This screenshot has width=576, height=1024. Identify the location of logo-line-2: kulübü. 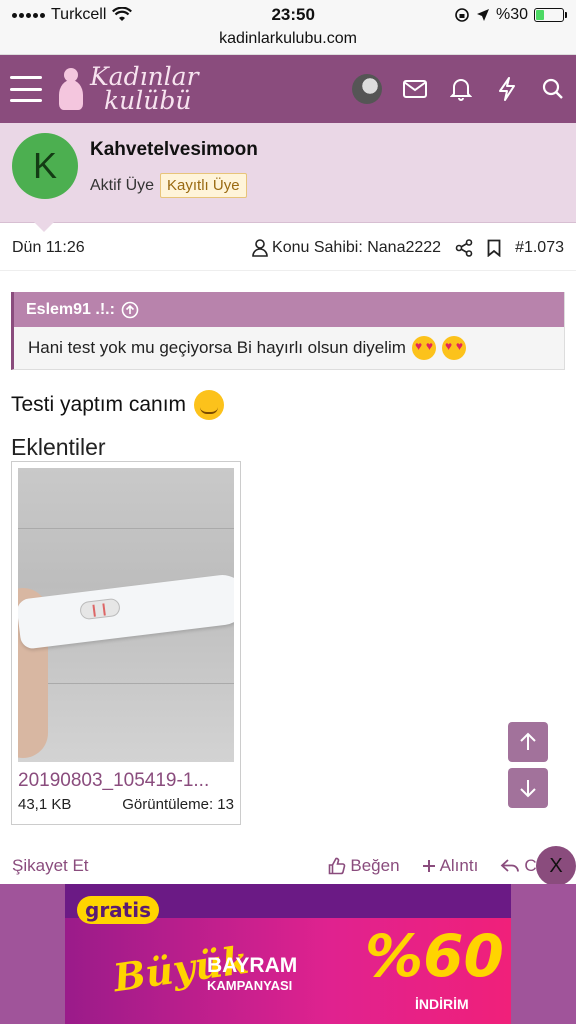
(148, 100).